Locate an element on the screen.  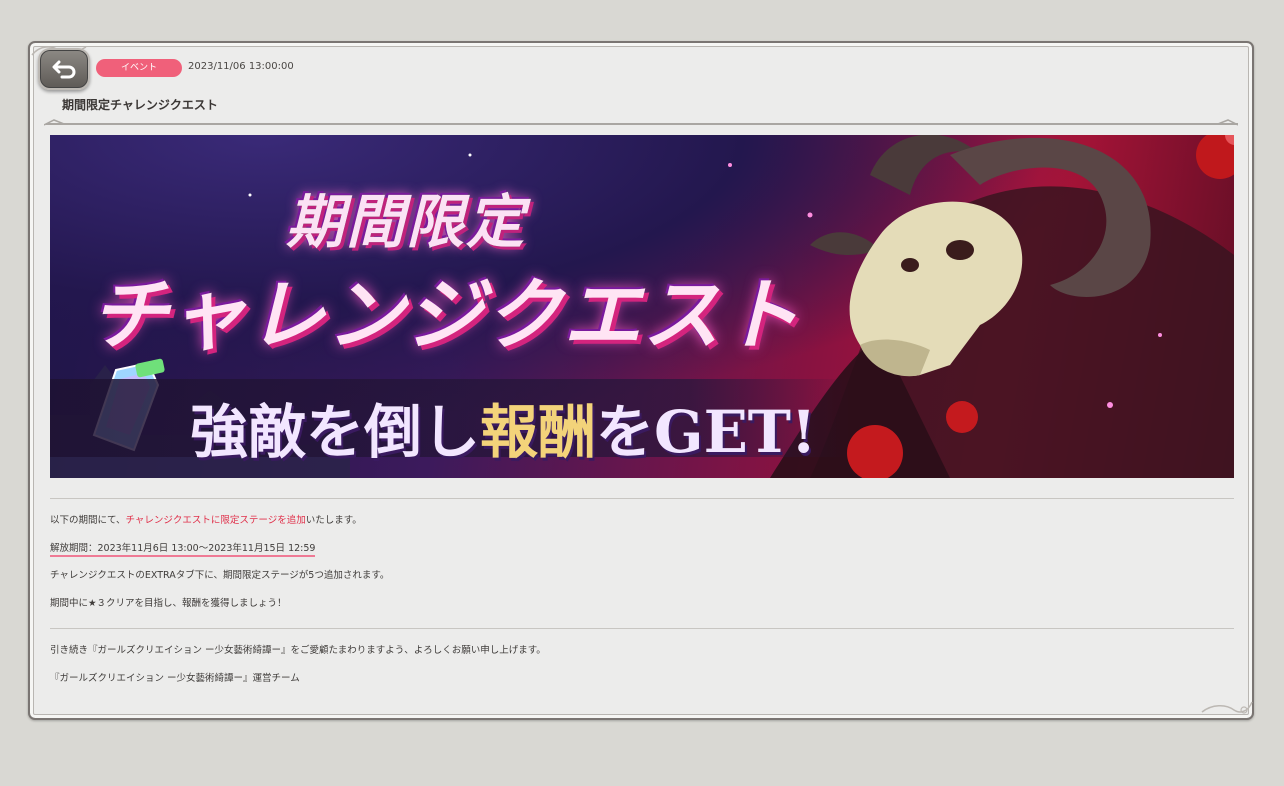
content-divider-top is located at coordinates (642, 498).